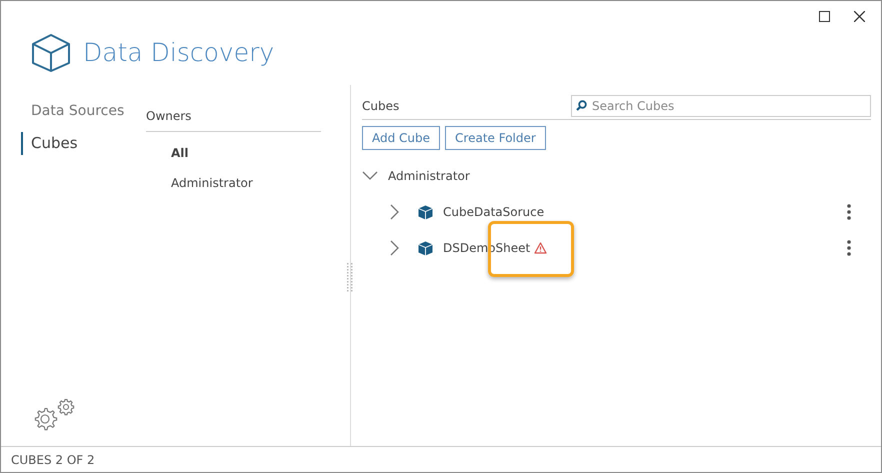 The width and height of the screenshot is (882, 473). I want to click on app-title: Data Discovery, so click(178, 53).